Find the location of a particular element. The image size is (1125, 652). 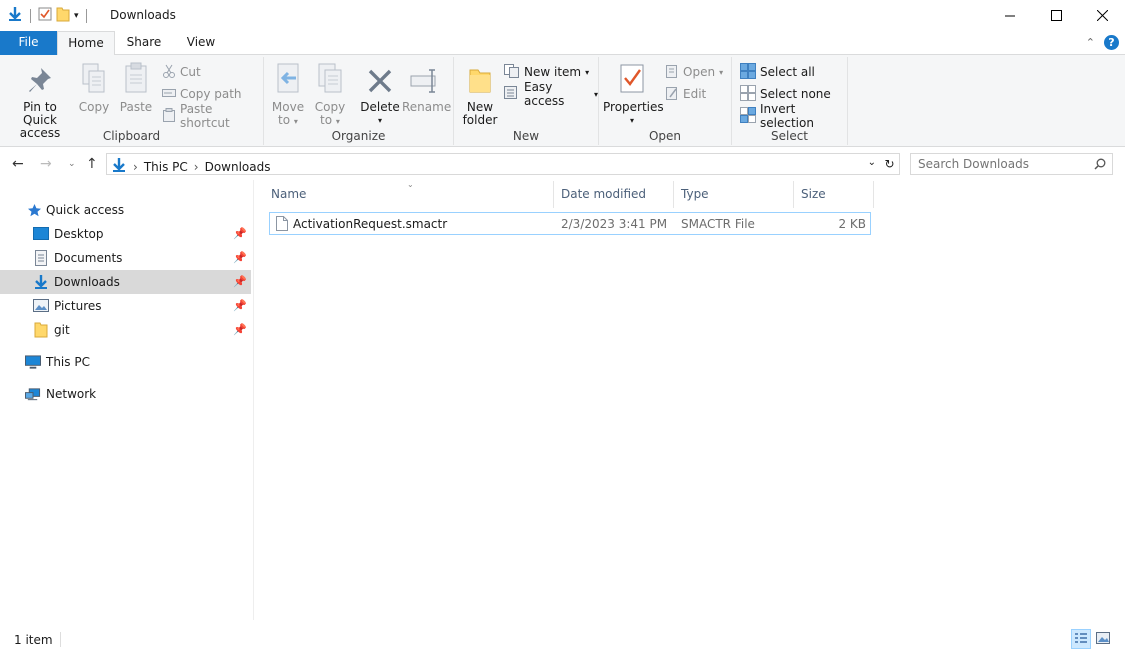

window-controls is located at coordinates (1056, 15).